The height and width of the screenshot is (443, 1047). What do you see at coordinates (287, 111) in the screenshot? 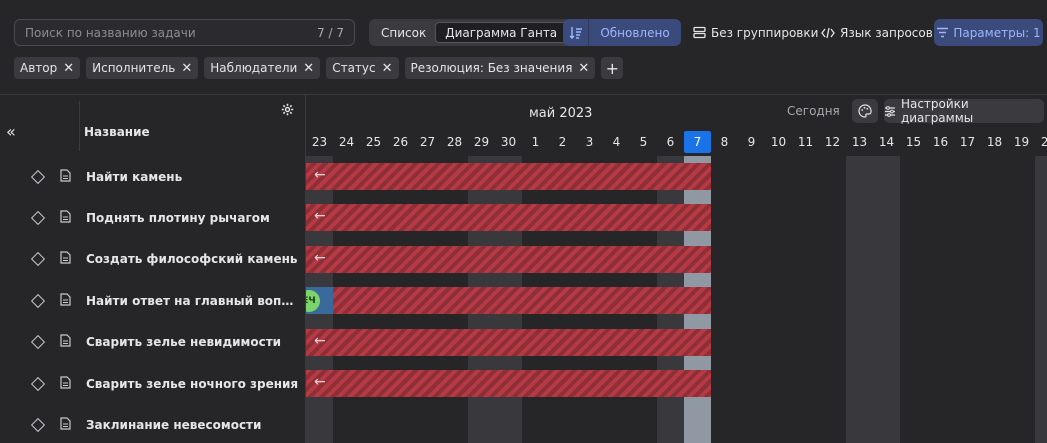
I see `gear-icon` at bounding box center [287, 111].